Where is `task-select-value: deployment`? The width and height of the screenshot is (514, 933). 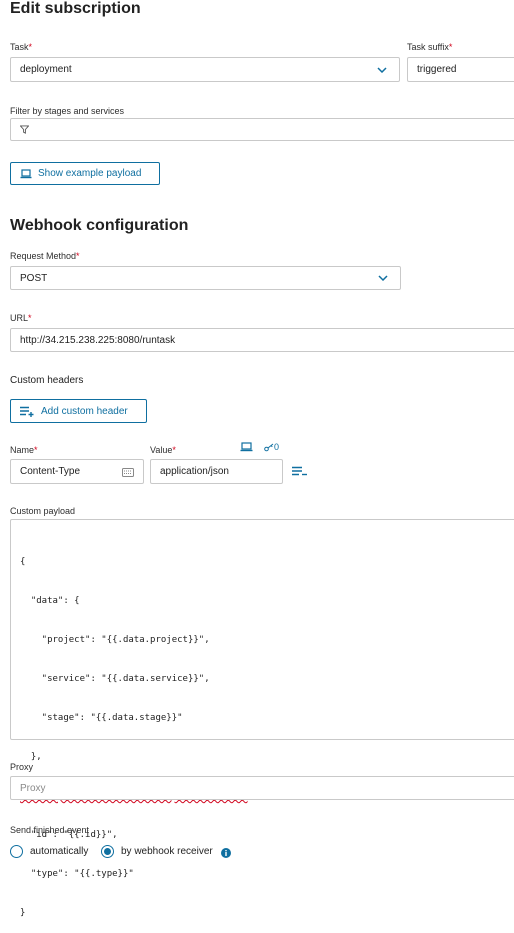 task-select-value: deployment is located at coordinates (46, 69).